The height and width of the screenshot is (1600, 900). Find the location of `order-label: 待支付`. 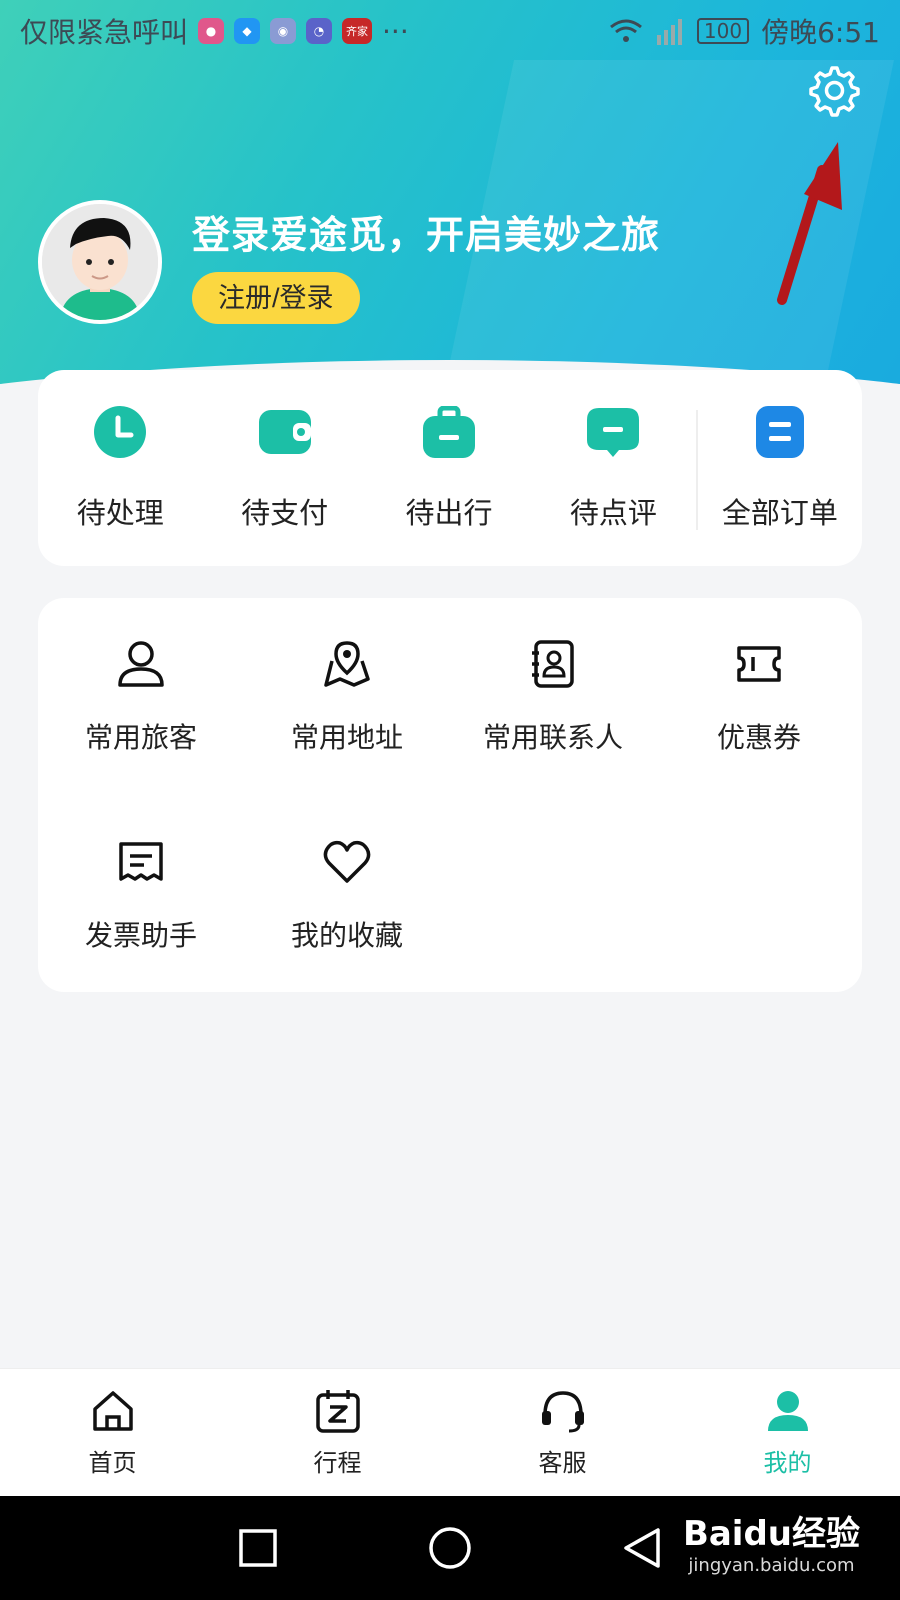

order-label: 待支付 is located at coordinates (285, 513).